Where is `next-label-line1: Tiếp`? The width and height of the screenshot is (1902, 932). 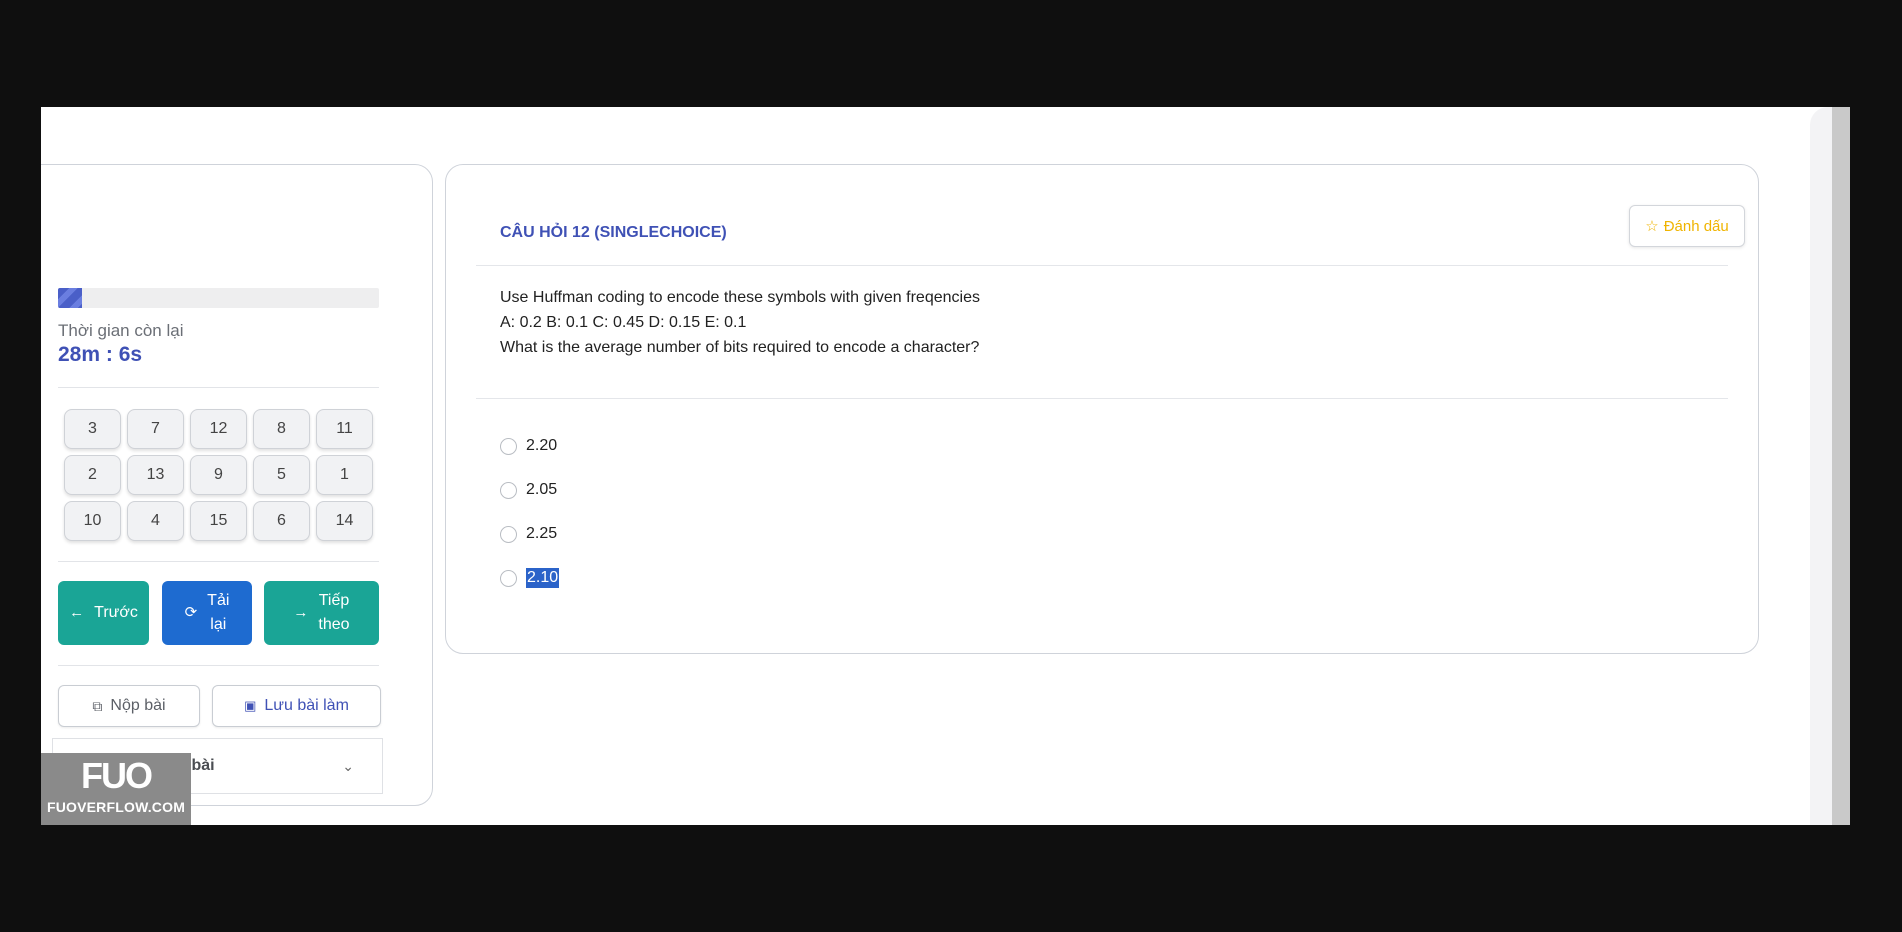
next-label-line1: Tiếp is located at coordinates (334, 600).